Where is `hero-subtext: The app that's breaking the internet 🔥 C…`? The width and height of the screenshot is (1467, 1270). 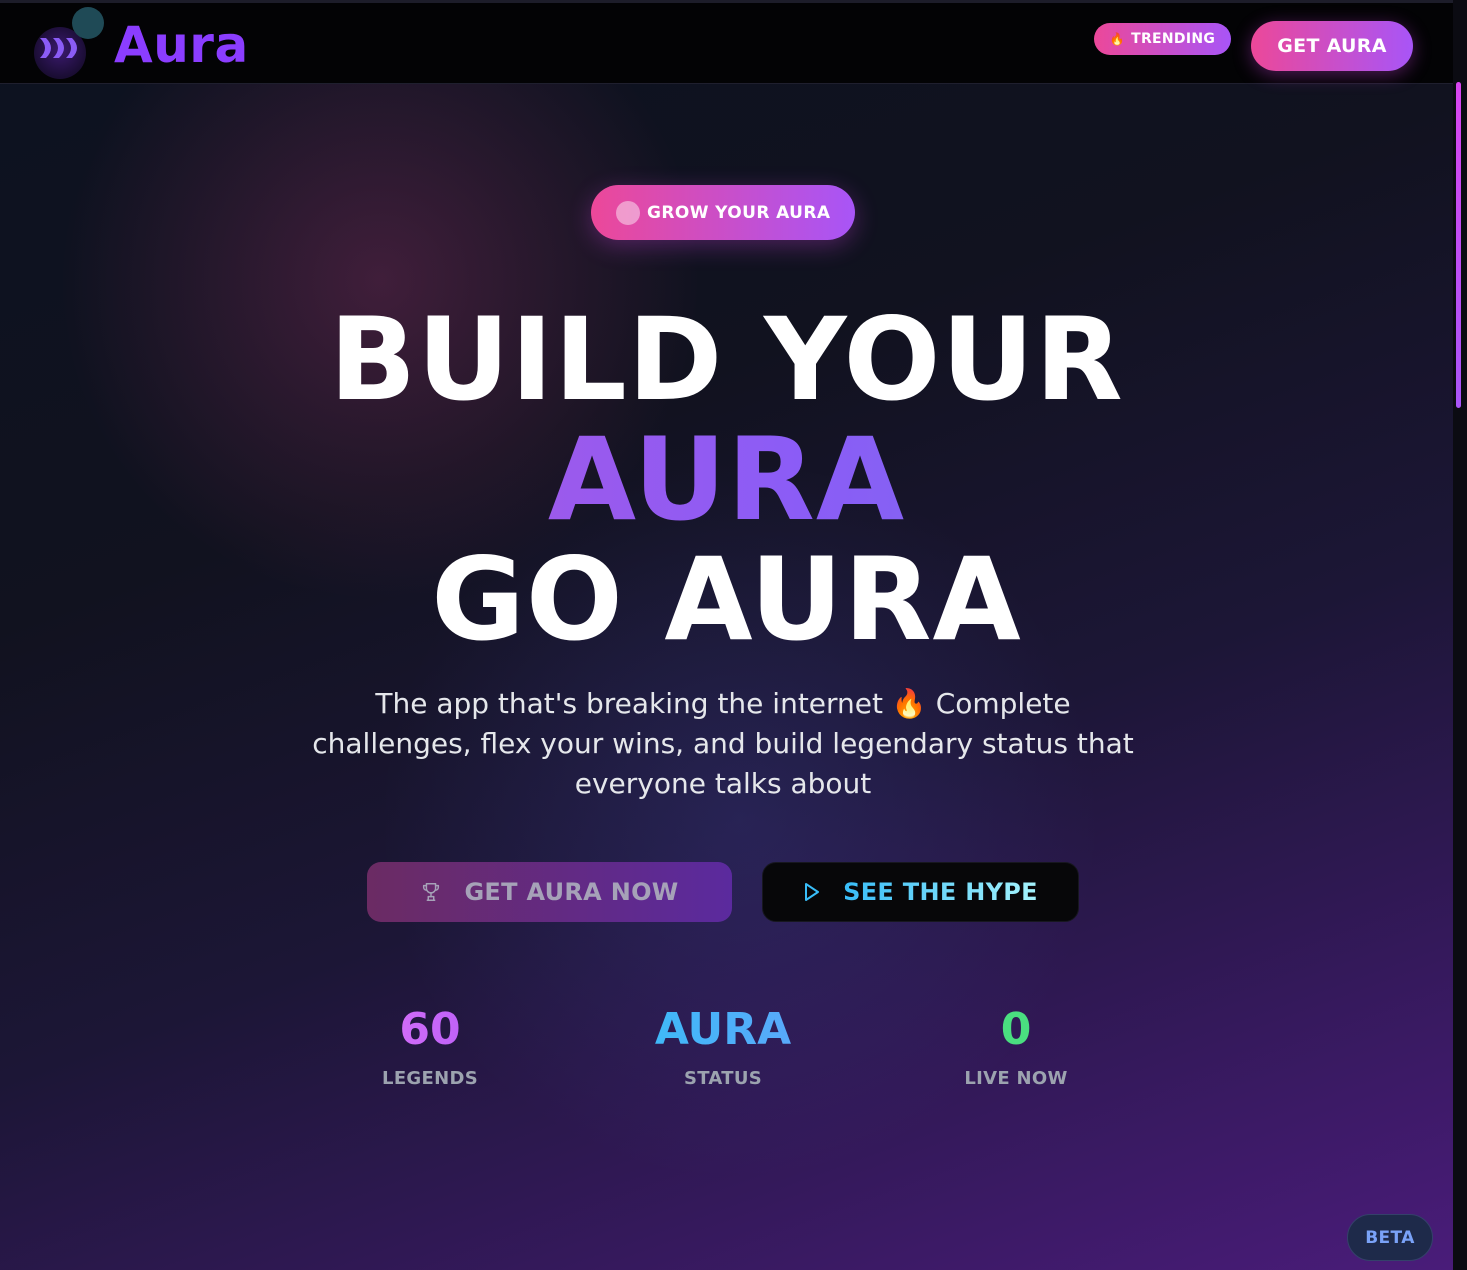 hero-subtext: The app that's breaking the internet 🔥 C… is located at coordinates (723, 744).